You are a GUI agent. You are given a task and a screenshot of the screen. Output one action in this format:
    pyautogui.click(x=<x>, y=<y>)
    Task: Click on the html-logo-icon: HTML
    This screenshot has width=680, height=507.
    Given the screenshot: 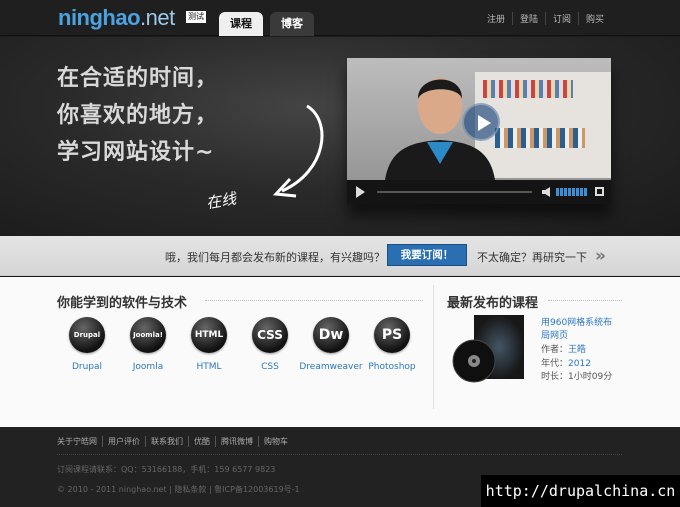 What is the action you would take?
    pyautogui.click(x=209, y=335)
    